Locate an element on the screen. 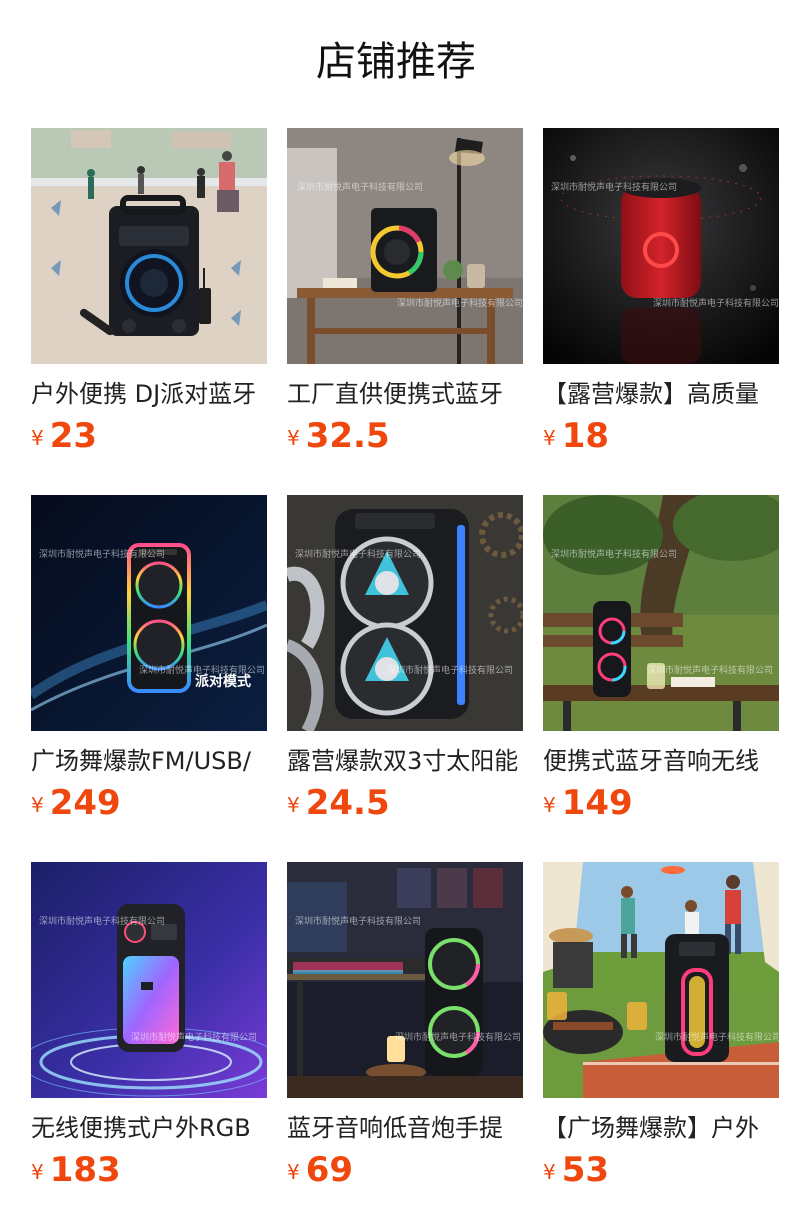 Image resolution: width=792 pixels, height=1230 pixels. product-price: ¥32.5 is located at coordinates (405, 436).